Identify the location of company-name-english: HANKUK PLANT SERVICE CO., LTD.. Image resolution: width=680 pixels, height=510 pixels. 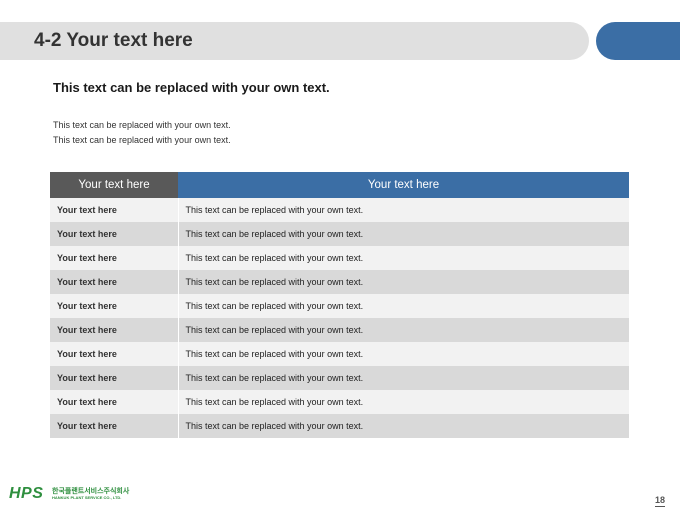
(87, 497).